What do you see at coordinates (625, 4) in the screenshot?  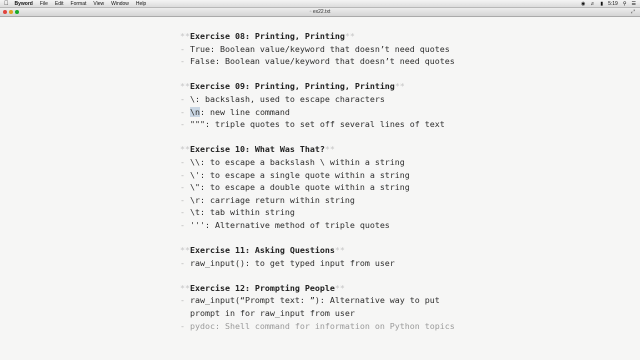 I see `search-icon: ⚲` at bounding box center [625, 4].